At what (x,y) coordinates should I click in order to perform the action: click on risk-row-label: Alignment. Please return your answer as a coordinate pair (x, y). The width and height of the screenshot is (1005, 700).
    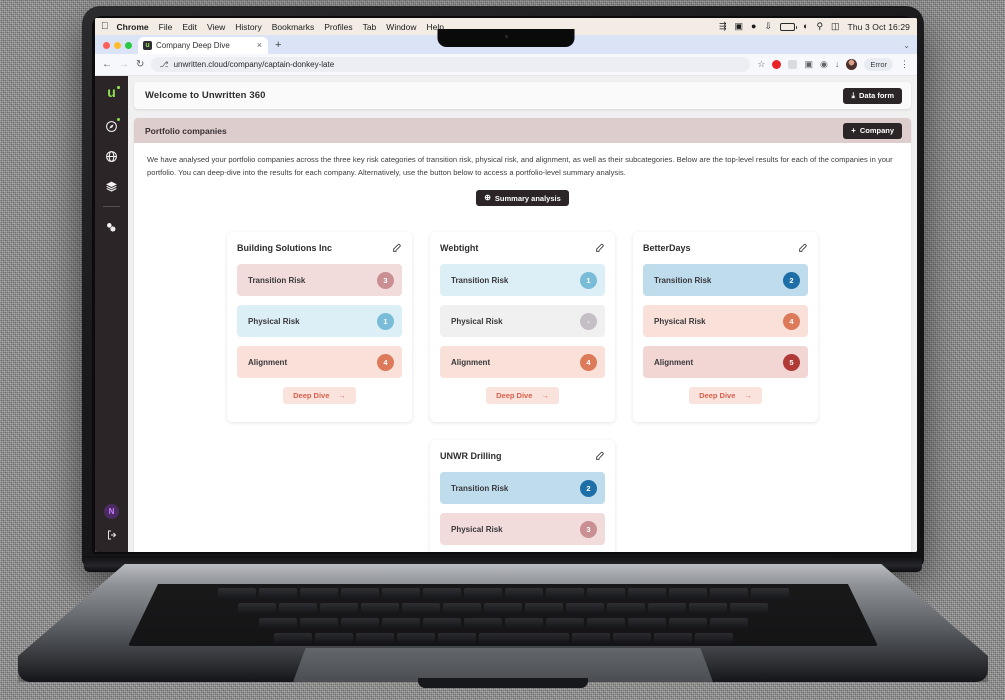
    Looking at the image, I should click on (268, 362).